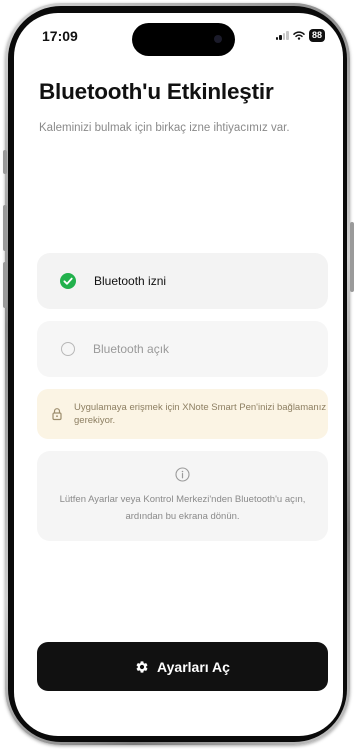 Image resolution: width=357 pixels, height=749 pixels. What do you see at coordinates (142, 666) in the screenshot?
I see `gear-icon` at bounding box center [142, 666].